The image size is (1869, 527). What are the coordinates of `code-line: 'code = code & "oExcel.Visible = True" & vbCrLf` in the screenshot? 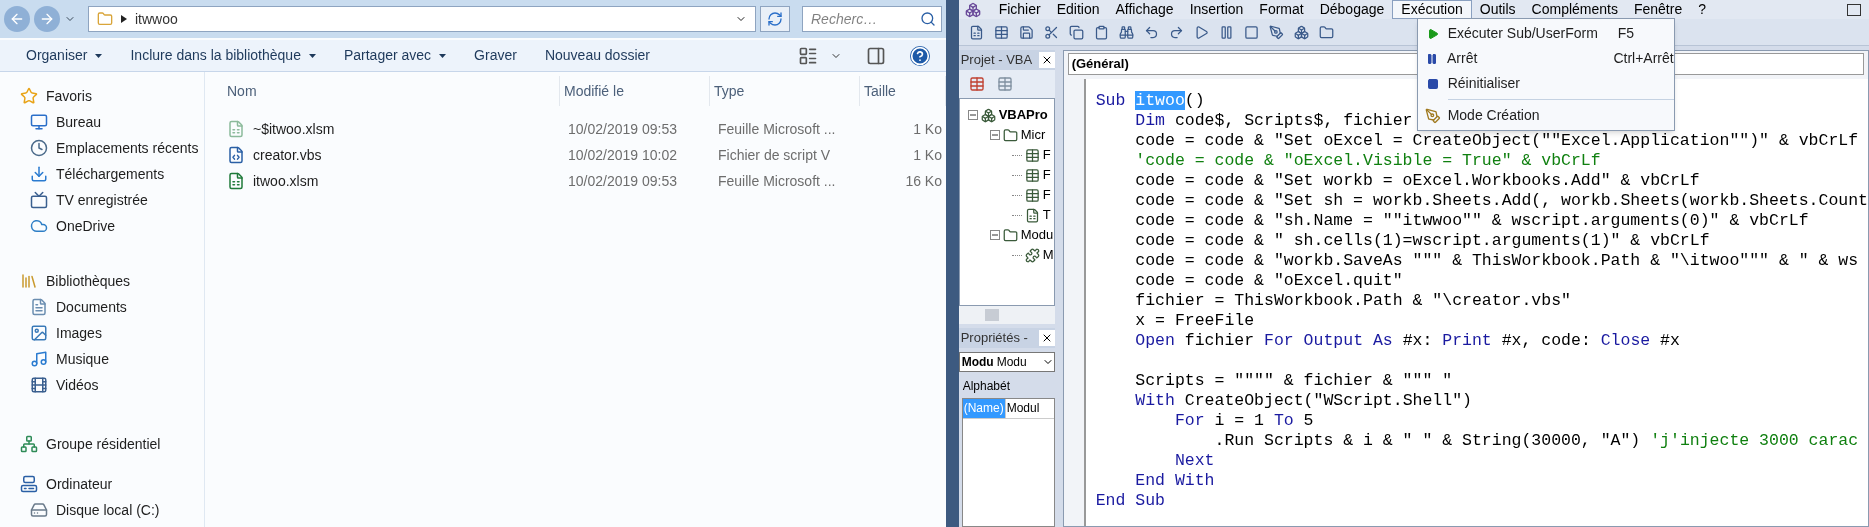 It's located at (1367, 161).